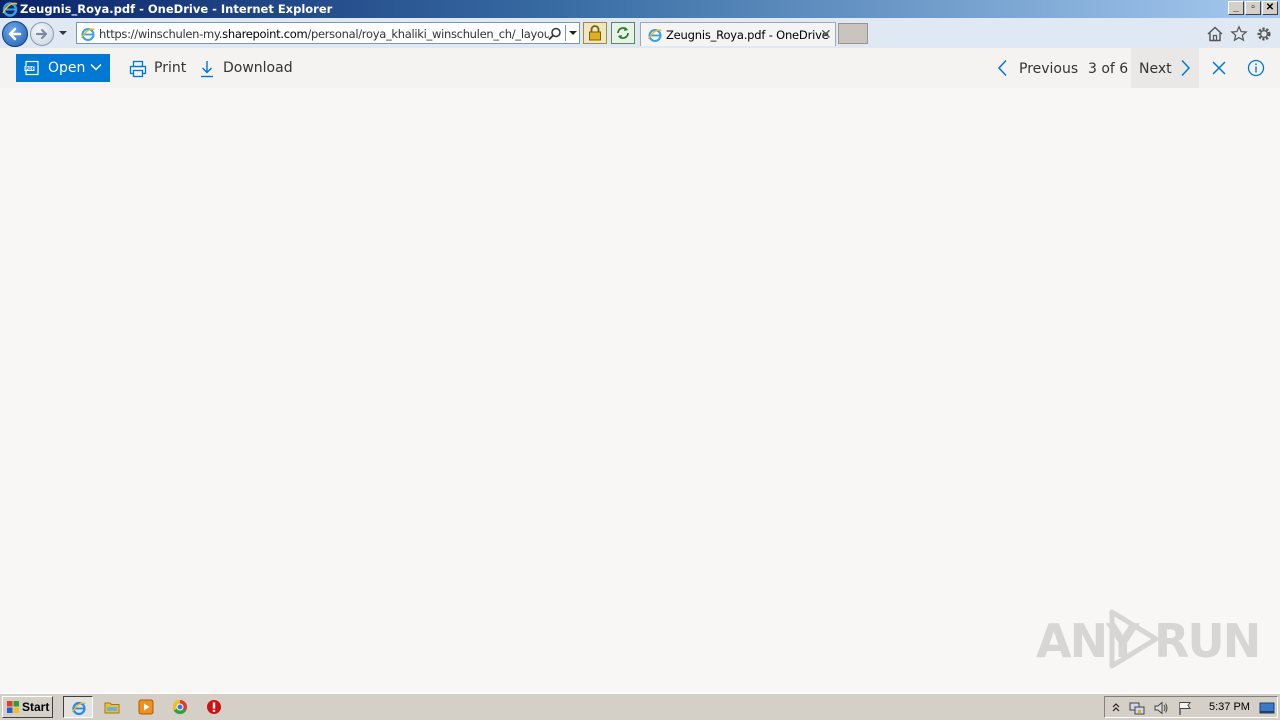 The image size is (1280, 720). Describe the element at coordinates (138, 69) in the screenshot. I see `printer-icon` at that location.